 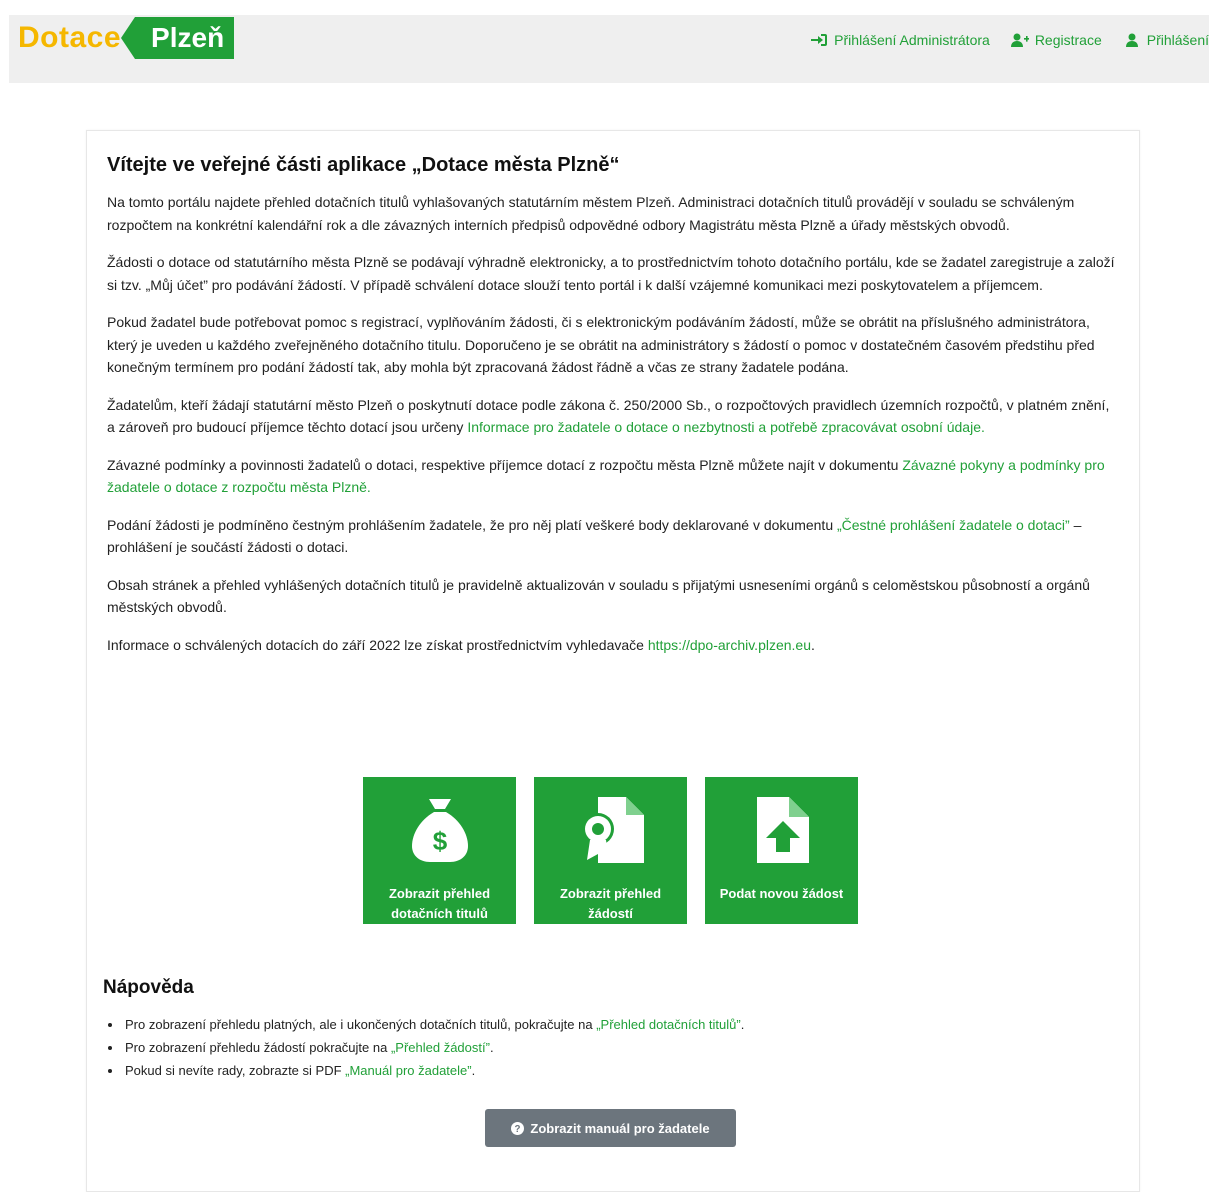 I want to click on new-application-tile: Podat novou žádost, so click(x=781, y=850).